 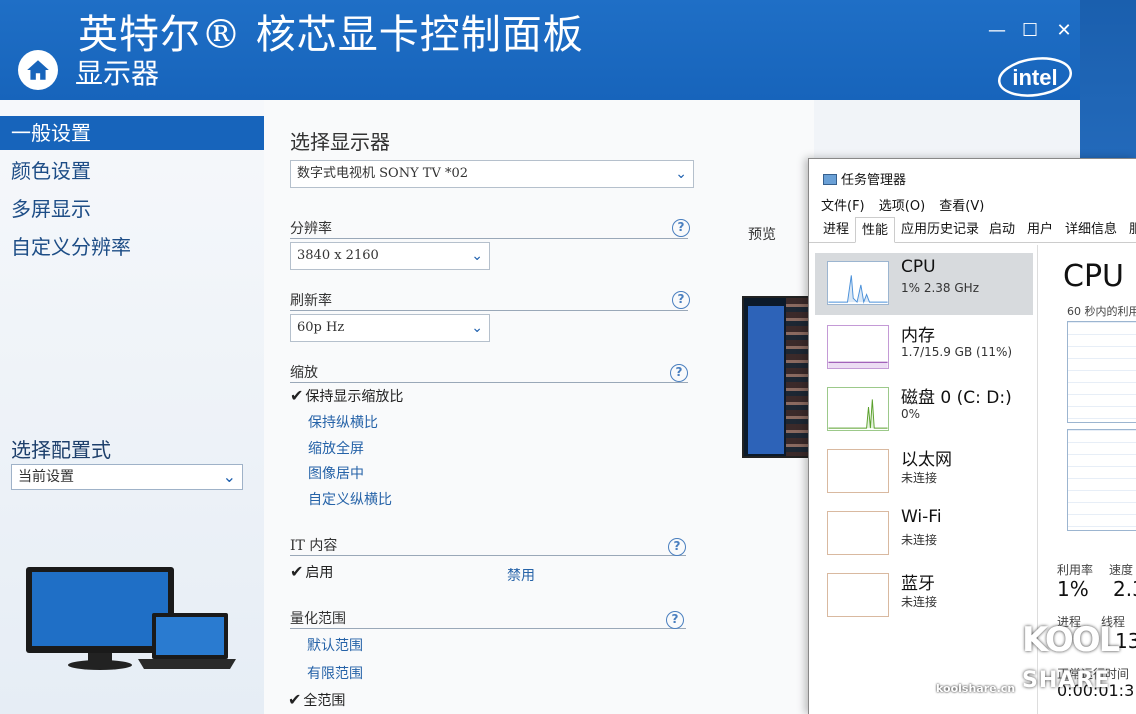 I want to click on speed-value: 2.3, so click(x=1124, y=589).